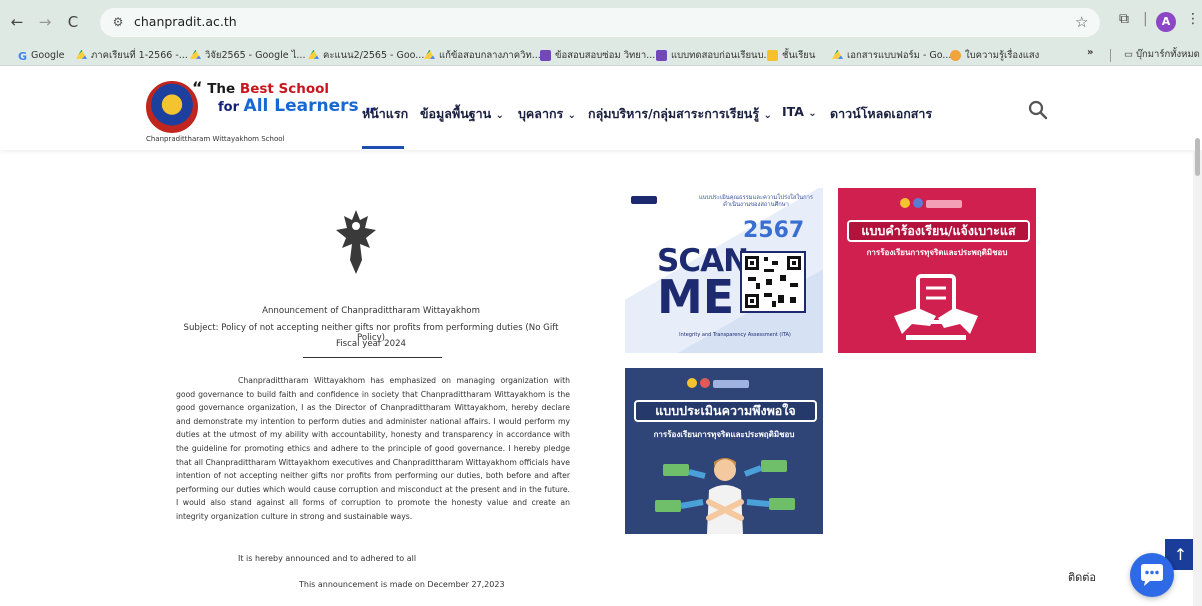 Image resolution: width=1202 pixels, height=606 pixels. What do you see at coordinates (724, 434) in the screenshot?
I see `survey-subtitle: การร้องเรียนการทุจริตและประพฤติมิชอบ` at bounding box center [724, 434].